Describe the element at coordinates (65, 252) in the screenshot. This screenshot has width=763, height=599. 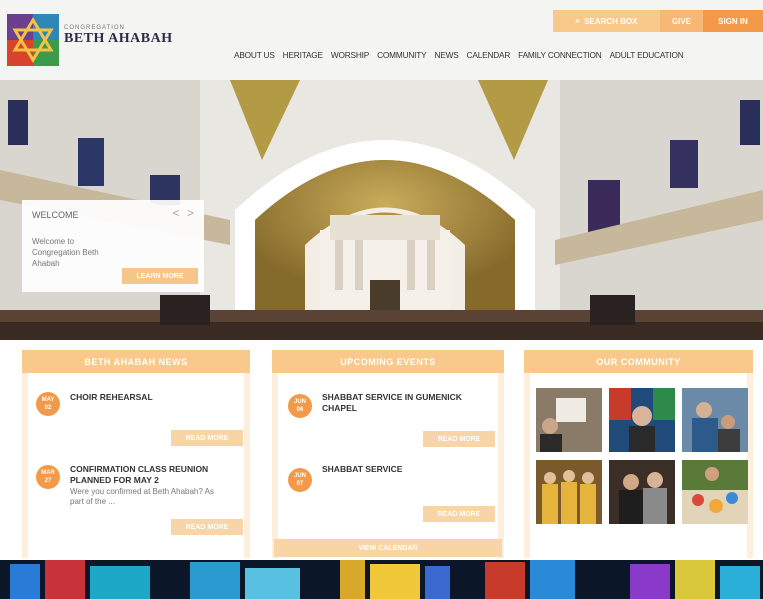
I see `welcome-text: Welcome to Congregation Beth Ahabah` at that location.